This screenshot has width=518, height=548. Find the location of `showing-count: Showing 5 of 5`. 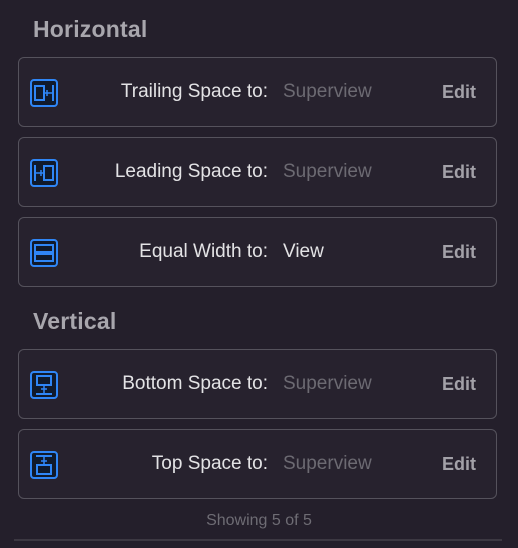

showing-count: Showing 5 of 5 is located at coordinates (259, 520).